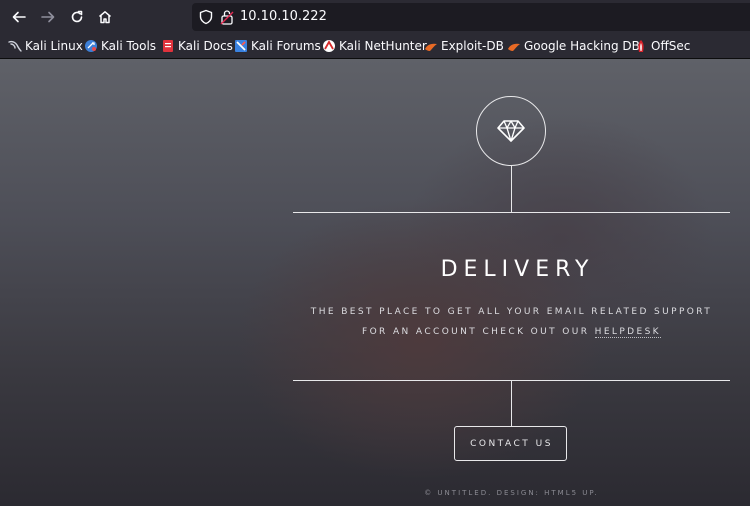 Image resolution: width=750 pixels, height=506 pixels. I want to click on helpdesk-link: HELPDESK, so click(627, 332).